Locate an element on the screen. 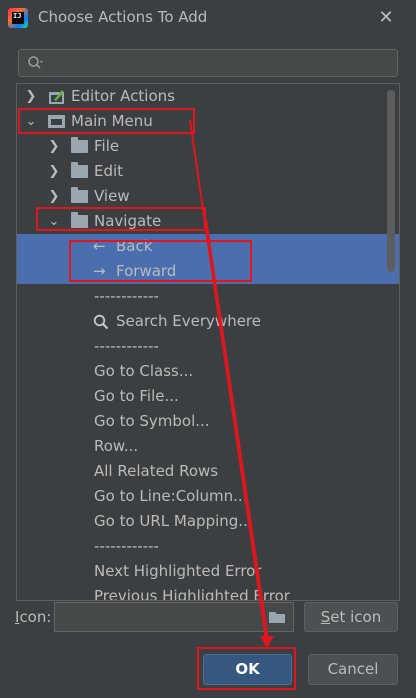 This screenshot has width=416, height=698. tree-item-label: File is located at coordinates (107, 146).